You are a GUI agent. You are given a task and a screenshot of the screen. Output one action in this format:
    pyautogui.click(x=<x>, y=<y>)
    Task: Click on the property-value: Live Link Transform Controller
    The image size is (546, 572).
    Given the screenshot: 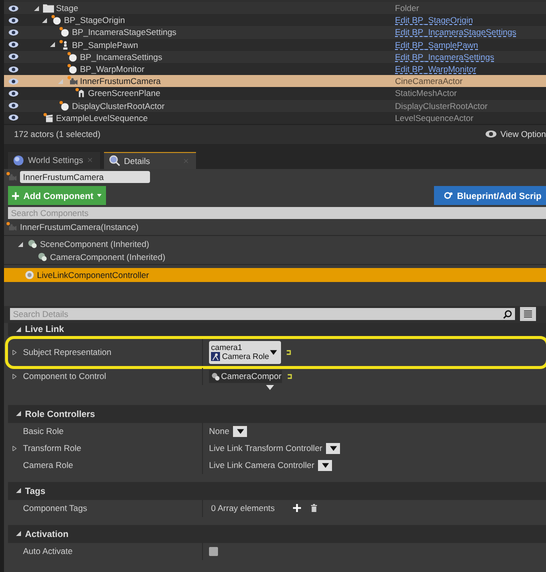 What is the action you would take?
    pyautogui.click(x=265, y=448)
    